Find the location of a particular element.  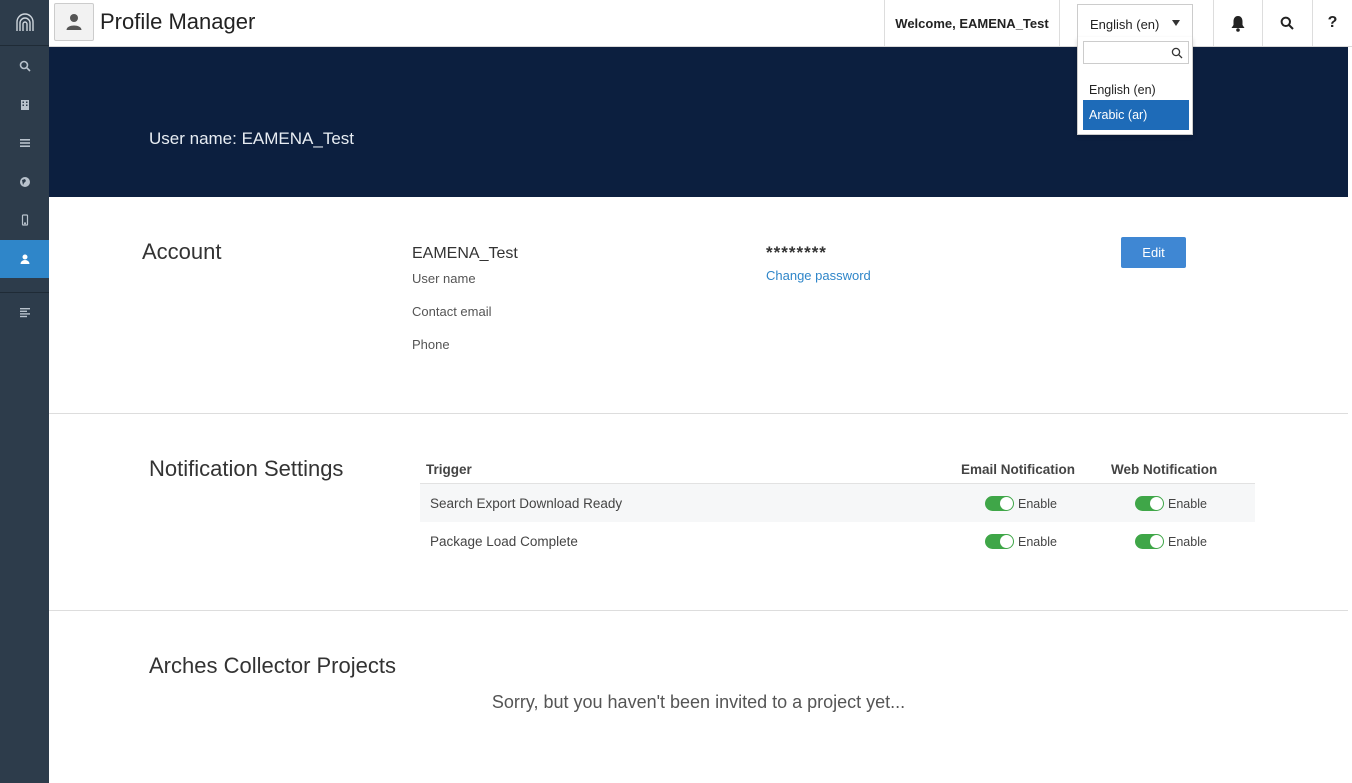

sidebar is located at coordinates (24, 391).